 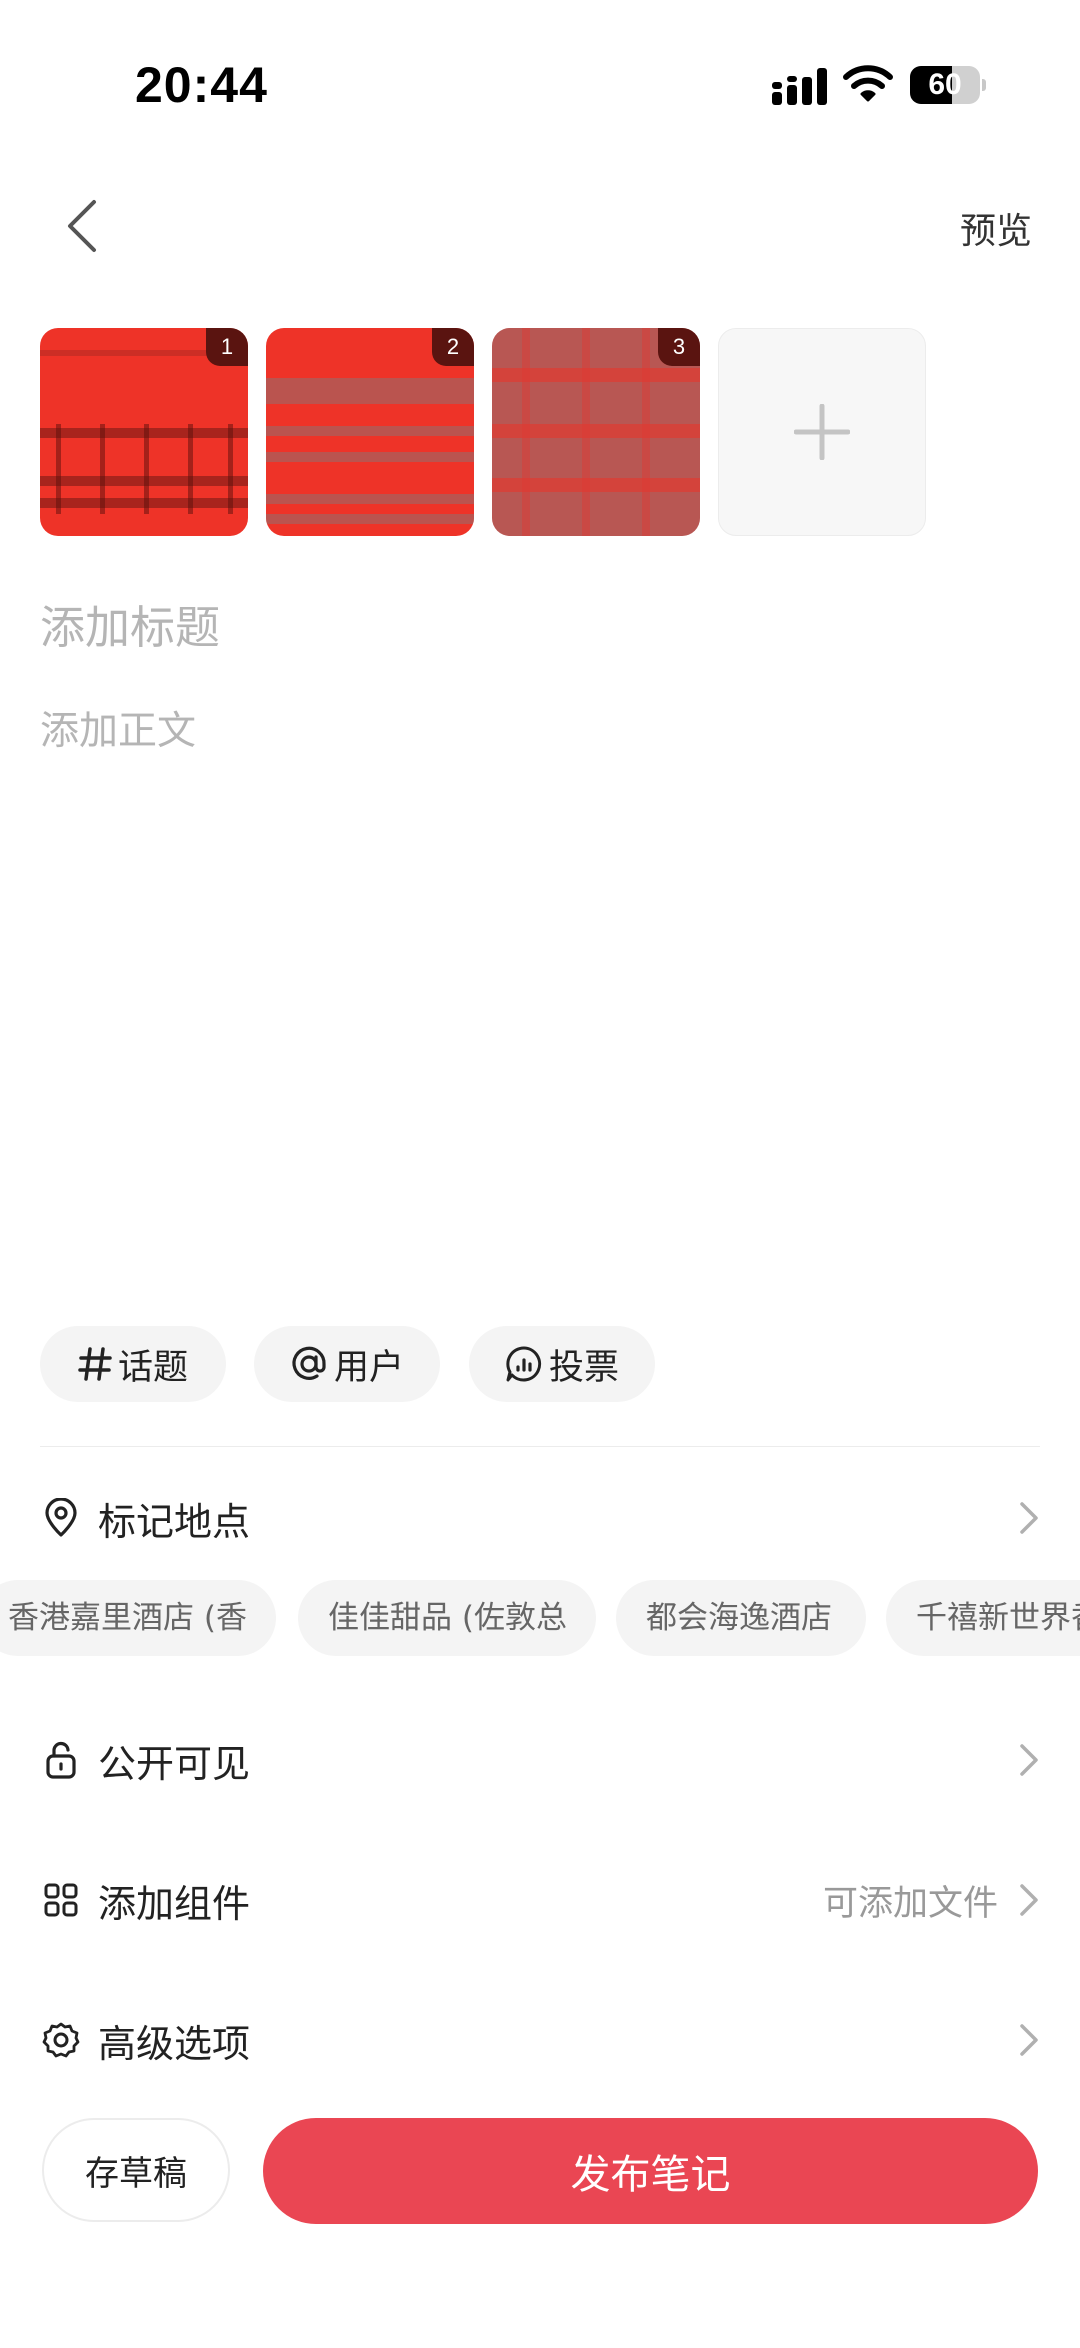 What do you see at coordinates (95, 1364) in the screenshot?
I see `hash-icon` at bounding box center [95, 1364].